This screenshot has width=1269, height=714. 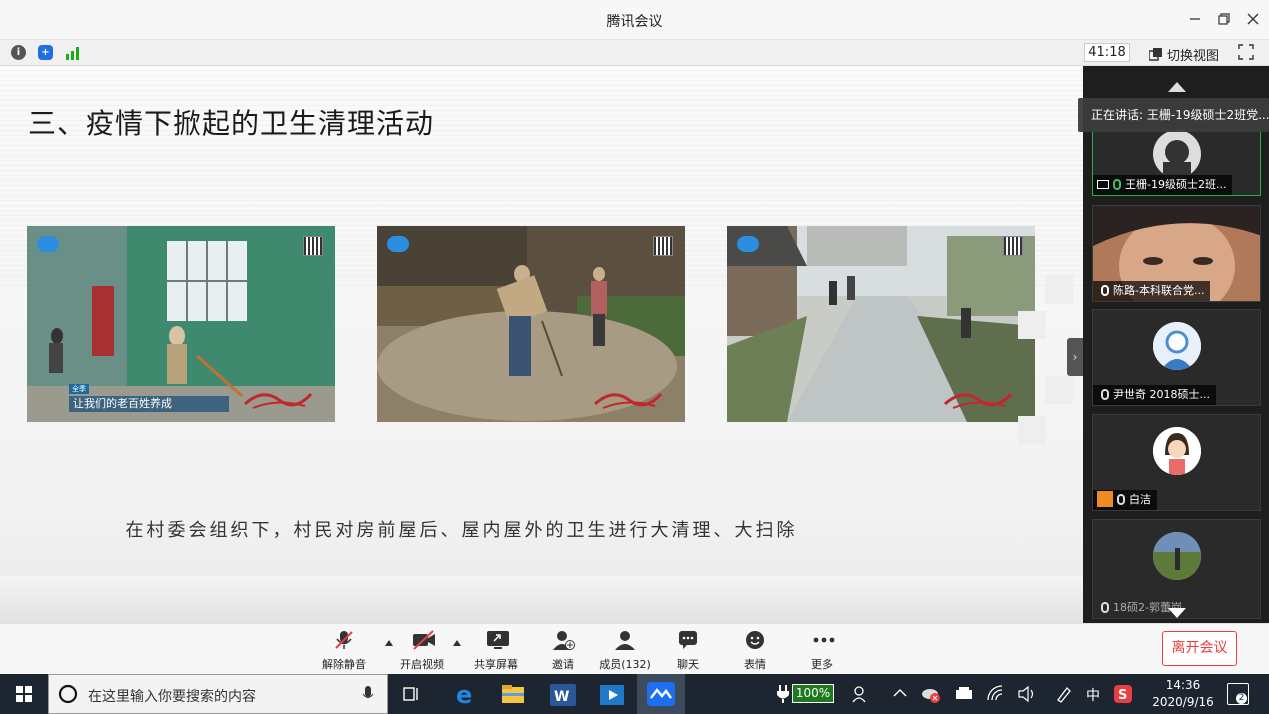 What do you see at coordinates (563, 694) in the screenshot?
I see `word-icon: W` at bounding box center [563, 694].